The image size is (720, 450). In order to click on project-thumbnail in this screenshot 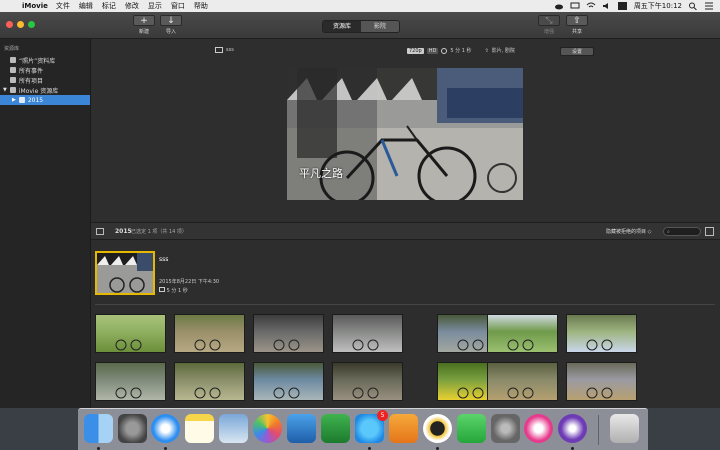, I will do `click(125, 273)`.